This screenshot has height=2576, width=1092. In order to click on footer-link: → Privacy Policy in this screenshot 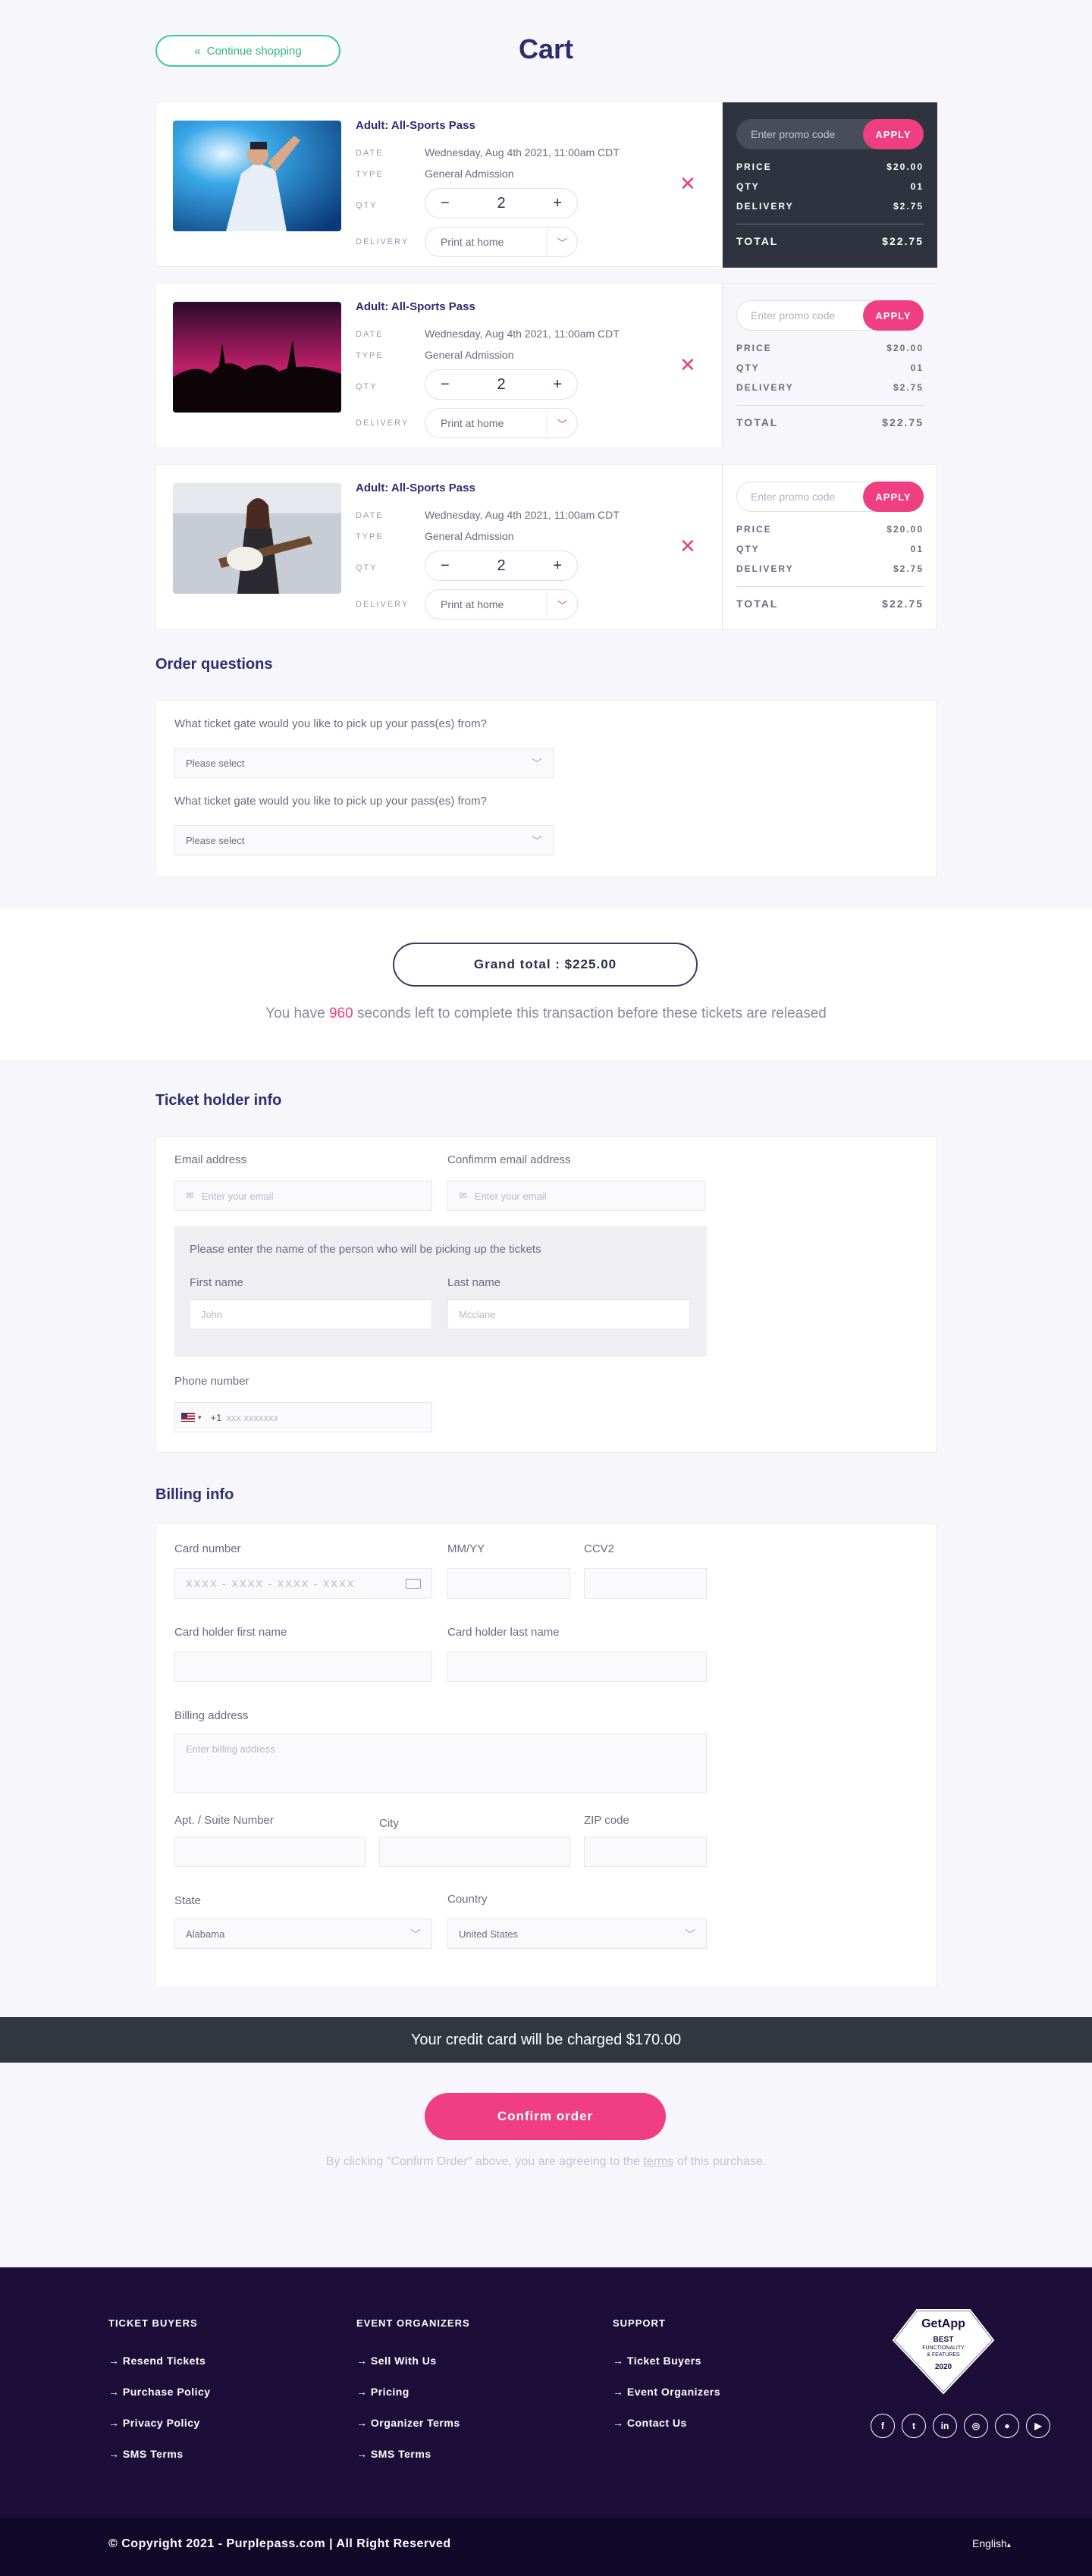, I will do `click(159, 2423)`.